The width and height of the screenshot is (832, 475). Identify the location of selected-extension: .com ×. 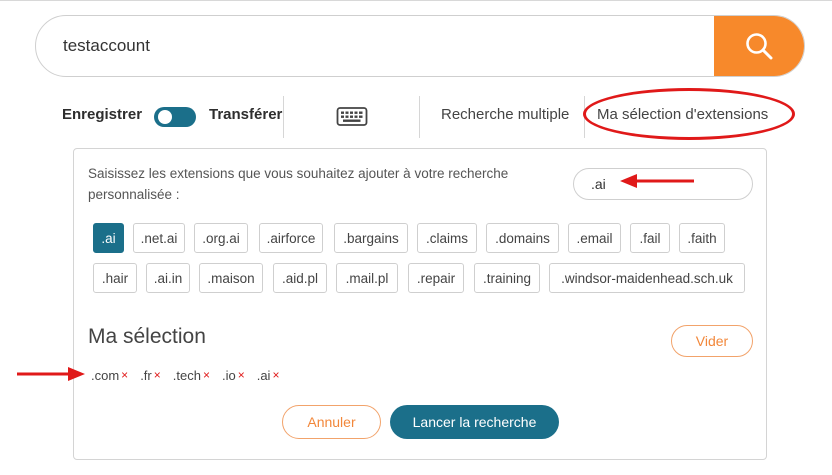
(109, 375).